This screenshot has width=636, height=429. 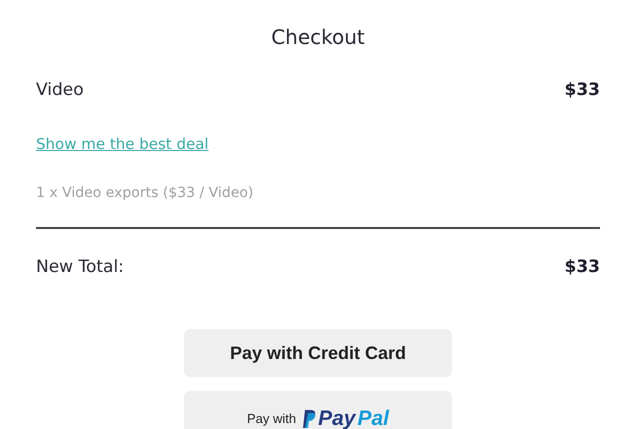 What do you see at coordinates (318, 410) in the screenshot?
I see `paypal-button: Pay with PayPal` at bounding box center [318, 410].